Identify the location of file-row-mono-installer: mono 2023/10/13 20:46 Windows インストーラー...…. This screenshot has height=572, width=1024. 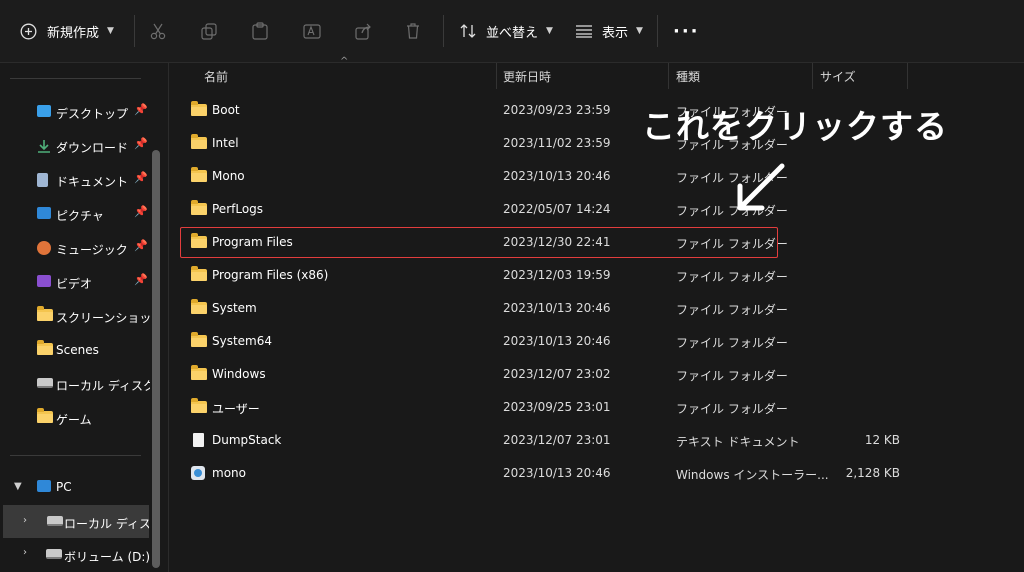
(550, 473).